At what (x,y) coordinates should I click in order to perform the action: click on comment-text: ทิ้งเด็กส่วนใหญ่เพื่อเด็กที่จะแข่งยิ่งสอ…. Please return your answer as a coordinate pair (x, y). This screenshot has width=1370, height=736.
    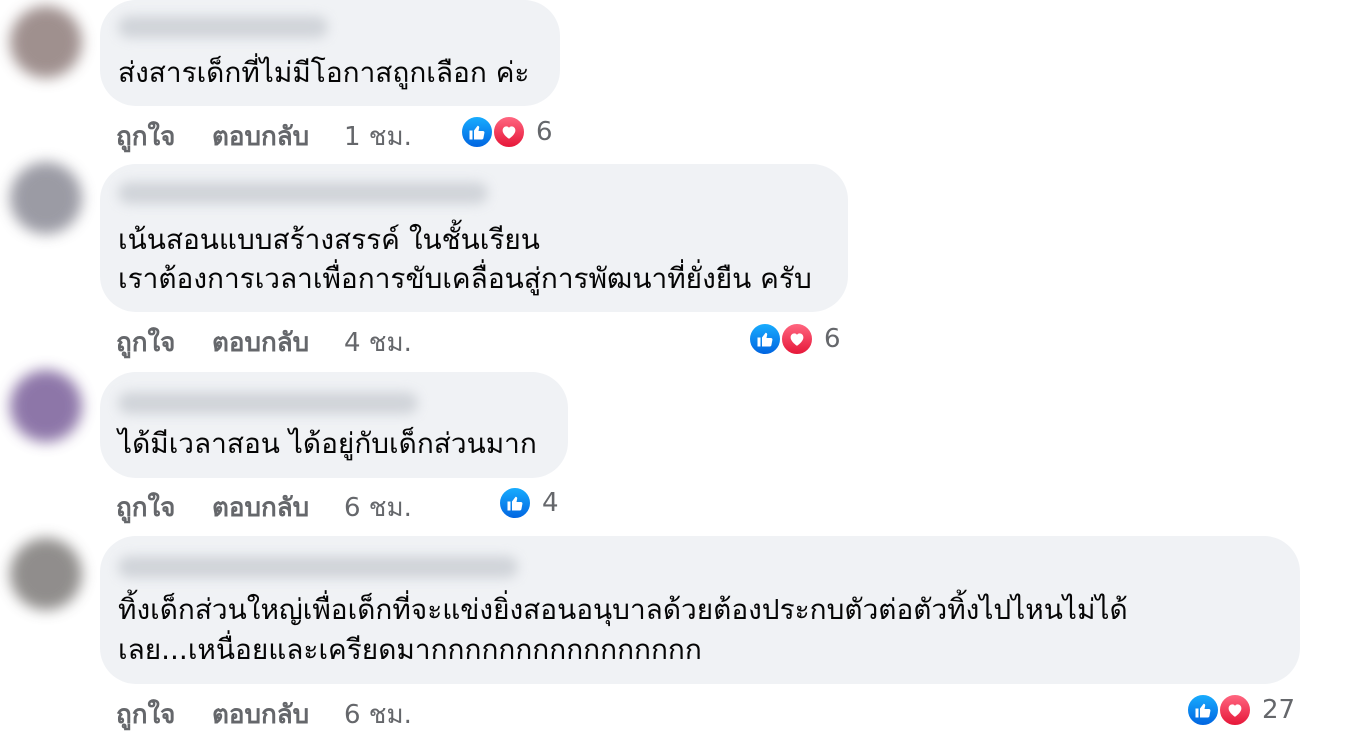
    Looking at the image, I should click on (623, 609).